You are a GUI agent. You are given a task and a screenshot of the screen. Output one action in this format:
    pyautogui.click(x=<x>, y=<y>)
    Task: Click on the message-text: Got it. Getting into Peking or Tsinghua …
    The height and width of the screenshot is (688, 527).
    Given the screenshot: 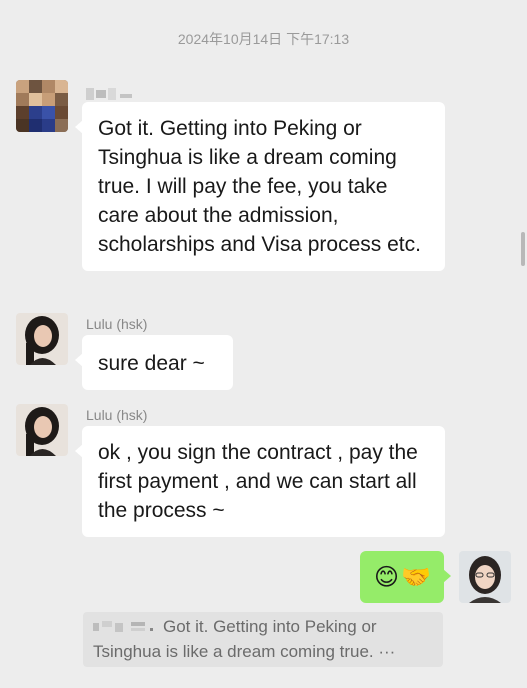 What is the action you would take?
    pyautogui.click(x=259, y=186)
    